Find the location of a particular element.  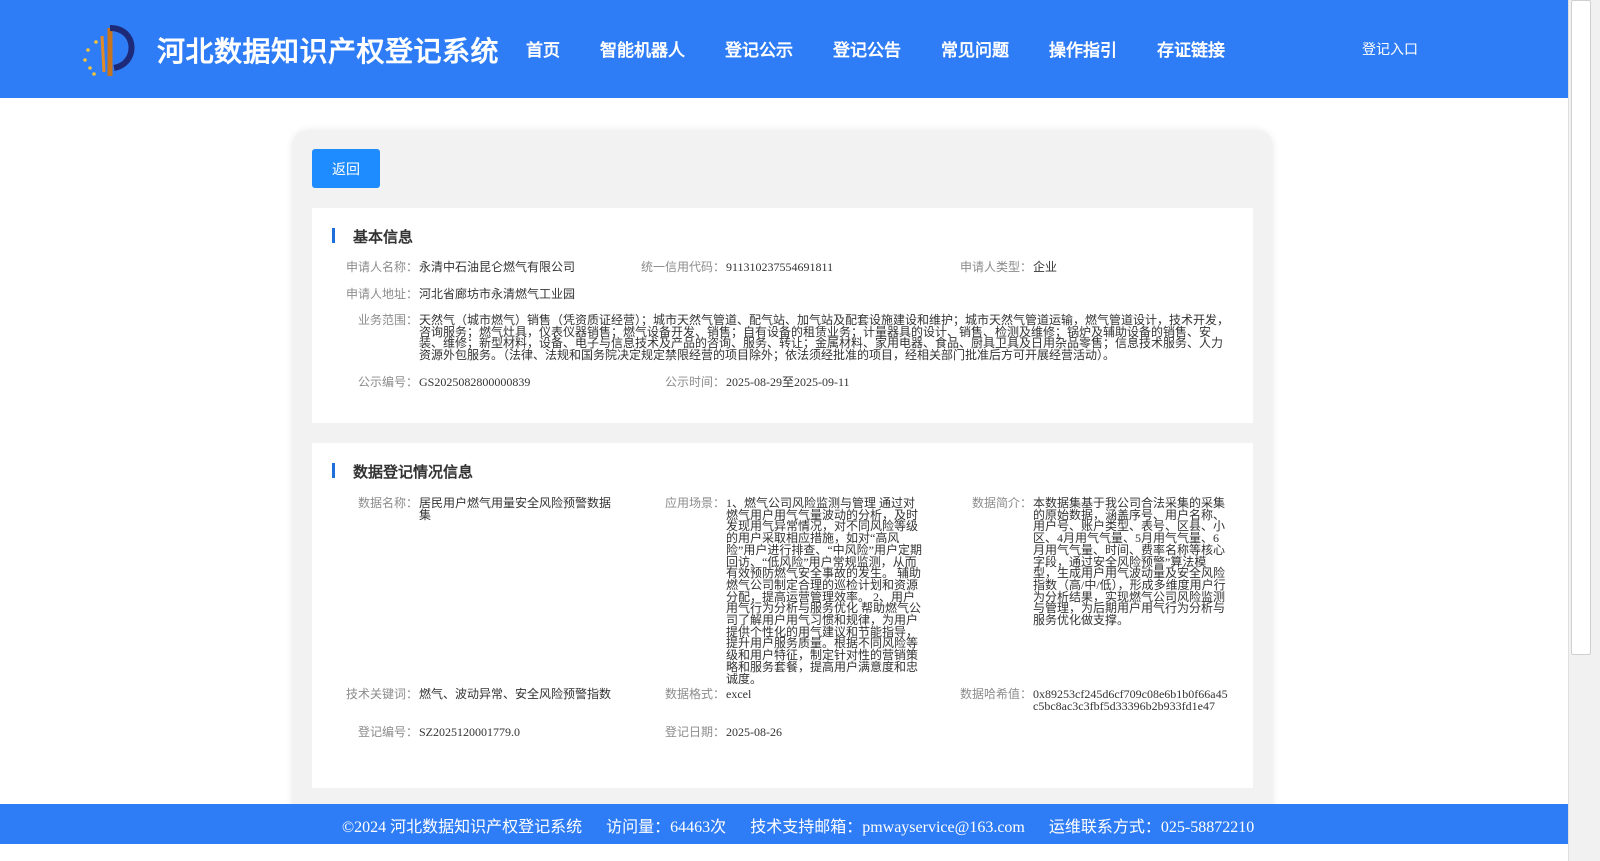

field-label: 数据格式： is located at coordinates (694, 694).